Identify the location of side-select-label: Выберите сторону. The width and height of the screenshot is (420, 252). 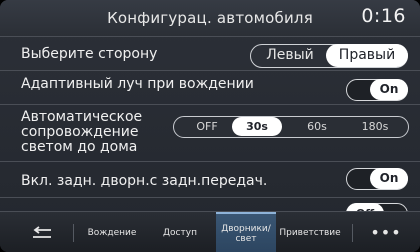
(89, 54).